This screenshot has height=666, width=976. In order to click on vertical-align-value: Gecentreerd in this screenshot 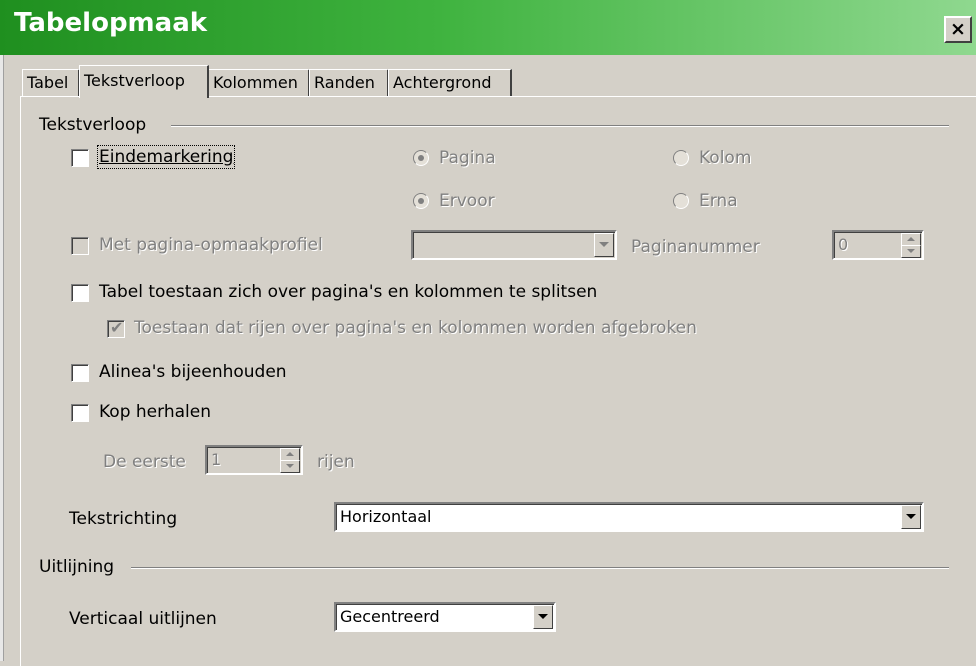, I will do `click(390, 616)`.